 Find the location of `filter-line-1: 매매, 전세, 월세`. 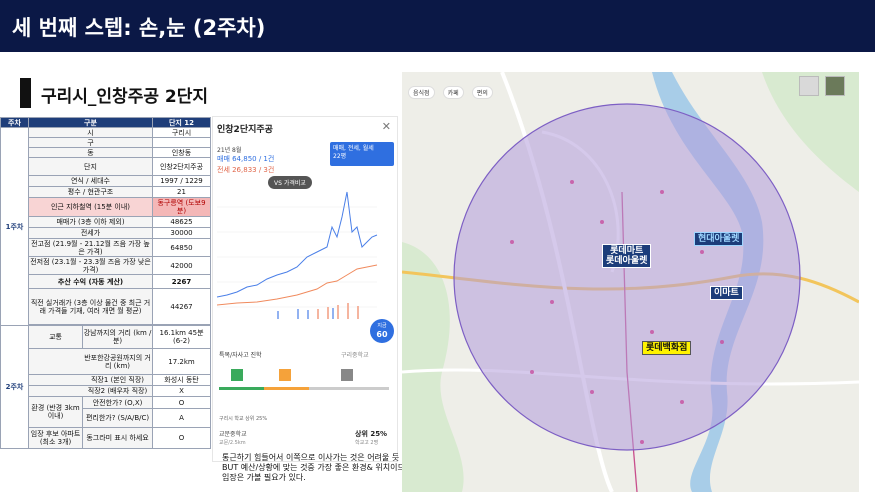

filter-line-1: 매매, 전세, 월세 is located at coordinates (353, 148).